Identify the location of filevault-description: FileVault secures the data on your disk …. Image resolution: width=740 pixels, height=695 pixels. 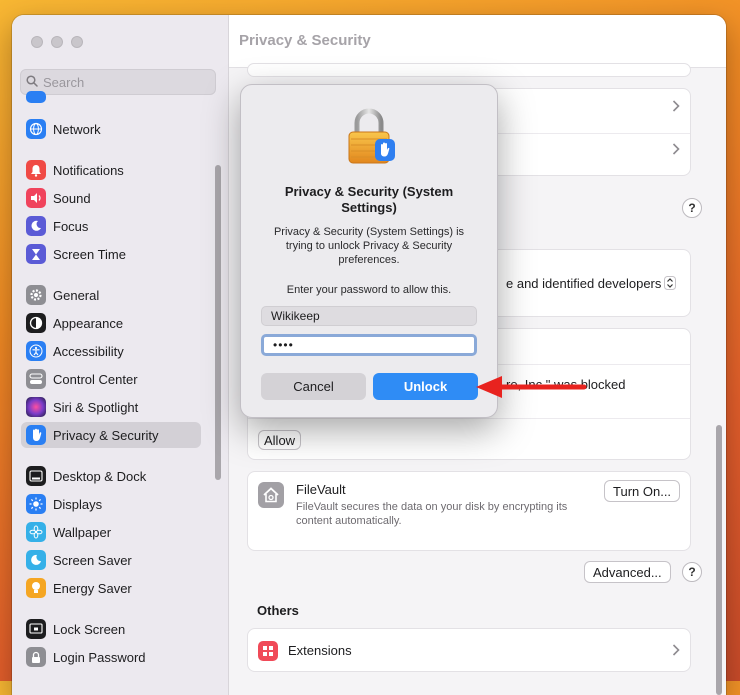
(432, 514).